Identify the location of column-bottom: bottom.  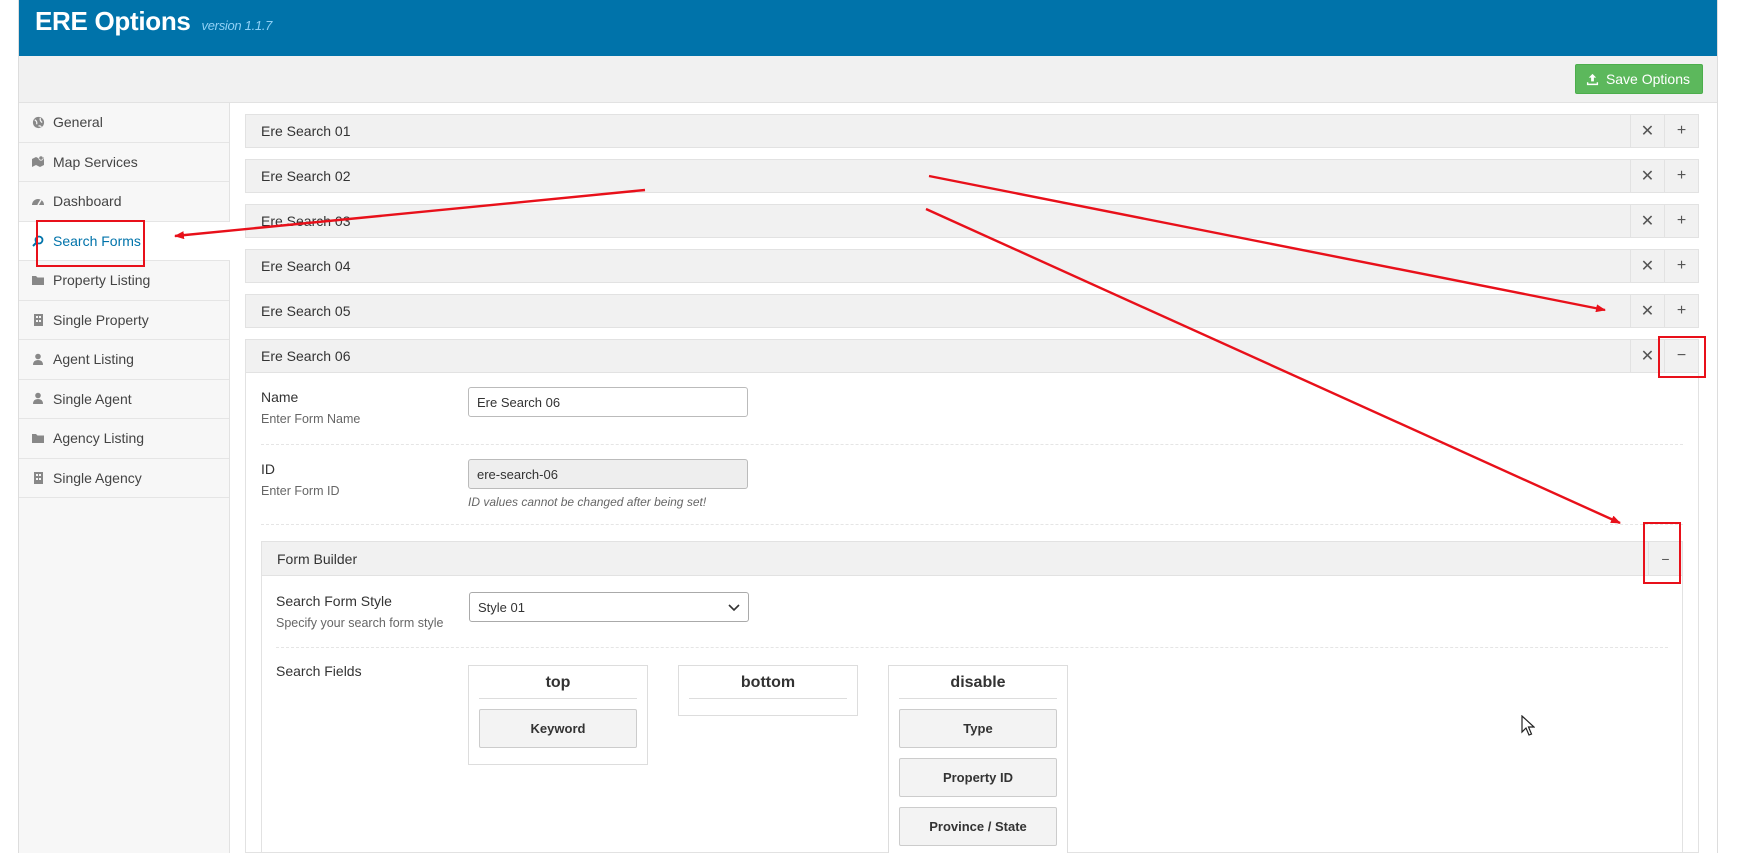
(768, 690).